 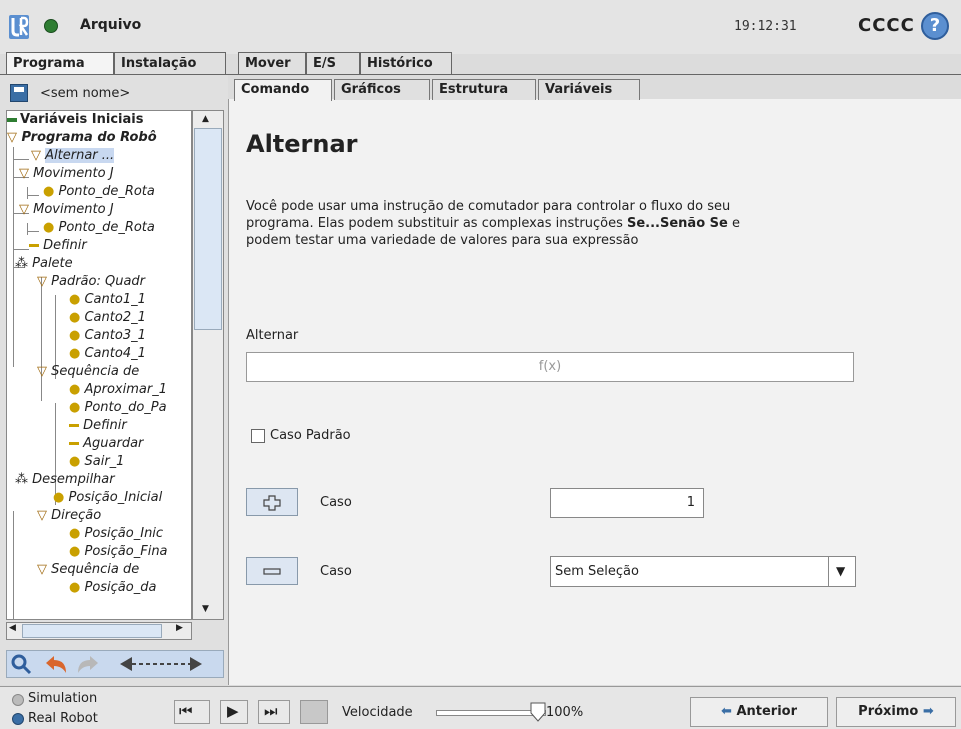 What do you see at coordinates (106, 444) in the screenshot?
I see `tree-node: Aguardar` at bounding box center [106, 444].